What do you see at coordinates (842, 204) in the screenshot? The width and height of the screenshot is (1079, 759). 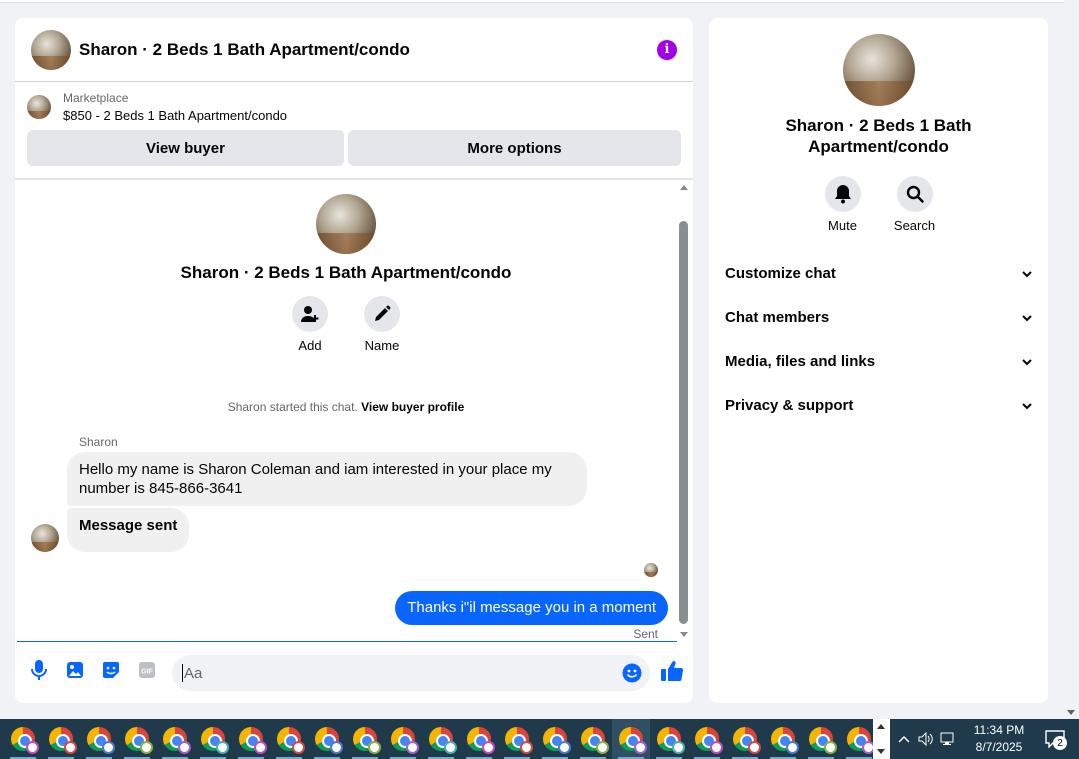 I see `mute-button: Mute` at bounding box center [842, 204].